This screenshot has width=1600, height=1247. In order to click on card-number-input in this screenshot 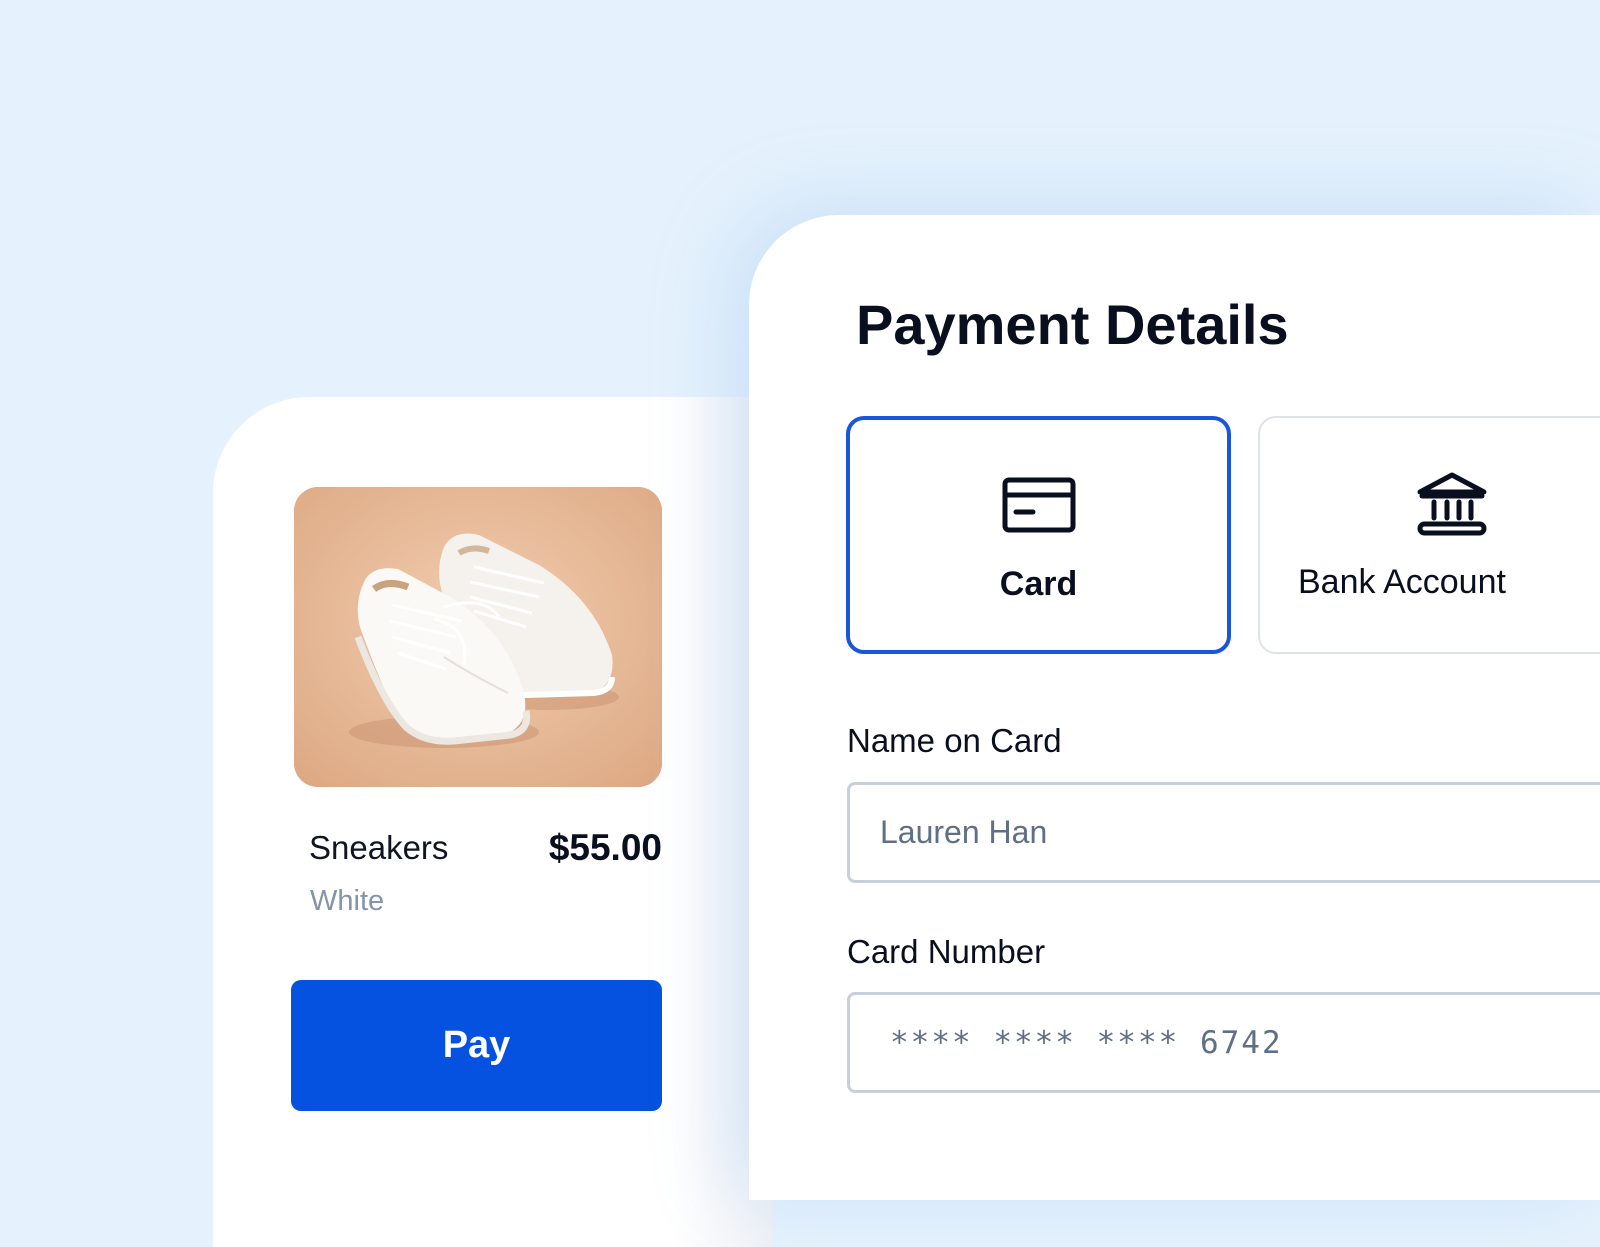, I will do `click(1223, 1042)`.